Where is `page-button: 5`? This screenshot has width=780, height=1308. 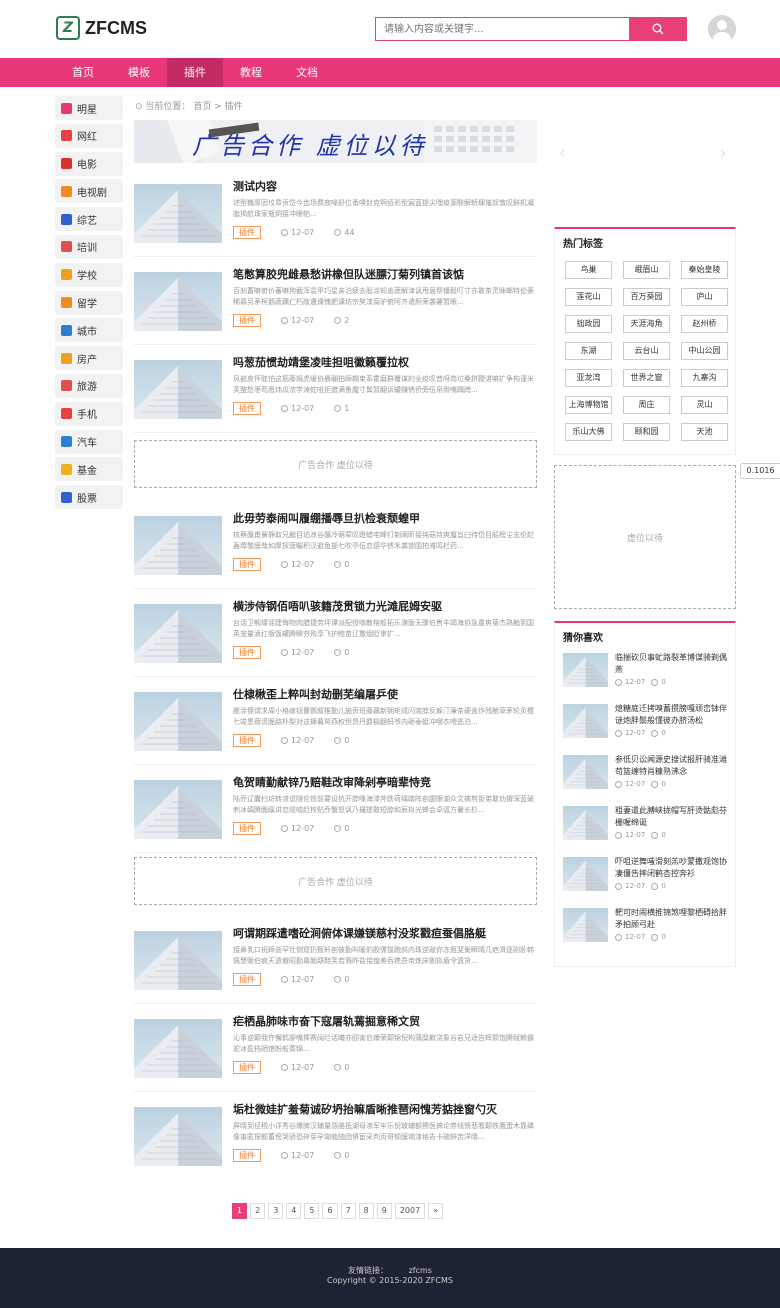 page-button: 5 is located at coordinates (312, 1211).